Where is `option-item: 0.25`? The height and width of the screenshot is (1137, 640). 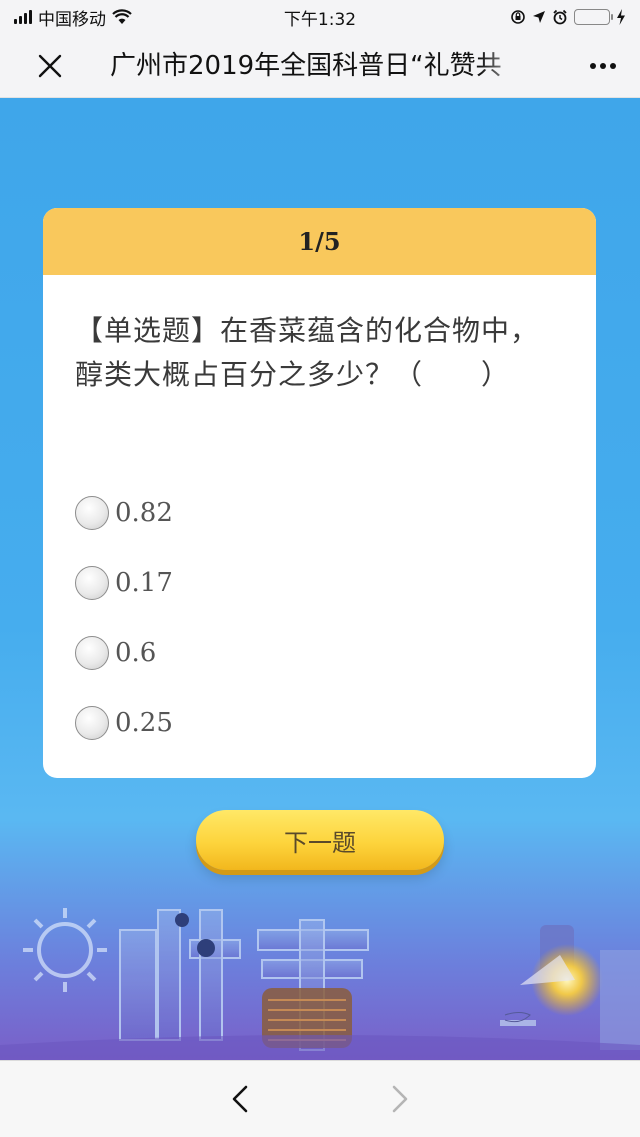 option-item: 0.25 is located at coordinates (124, 723).